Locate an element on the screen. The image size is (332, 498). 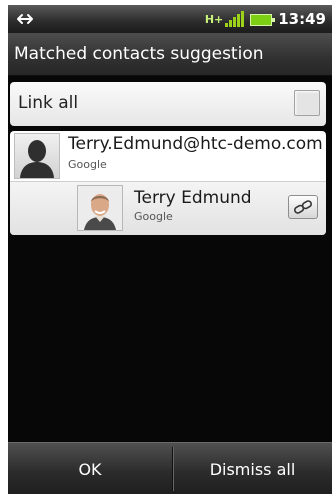
ok-button: OK is located at coordinates (90, 468).